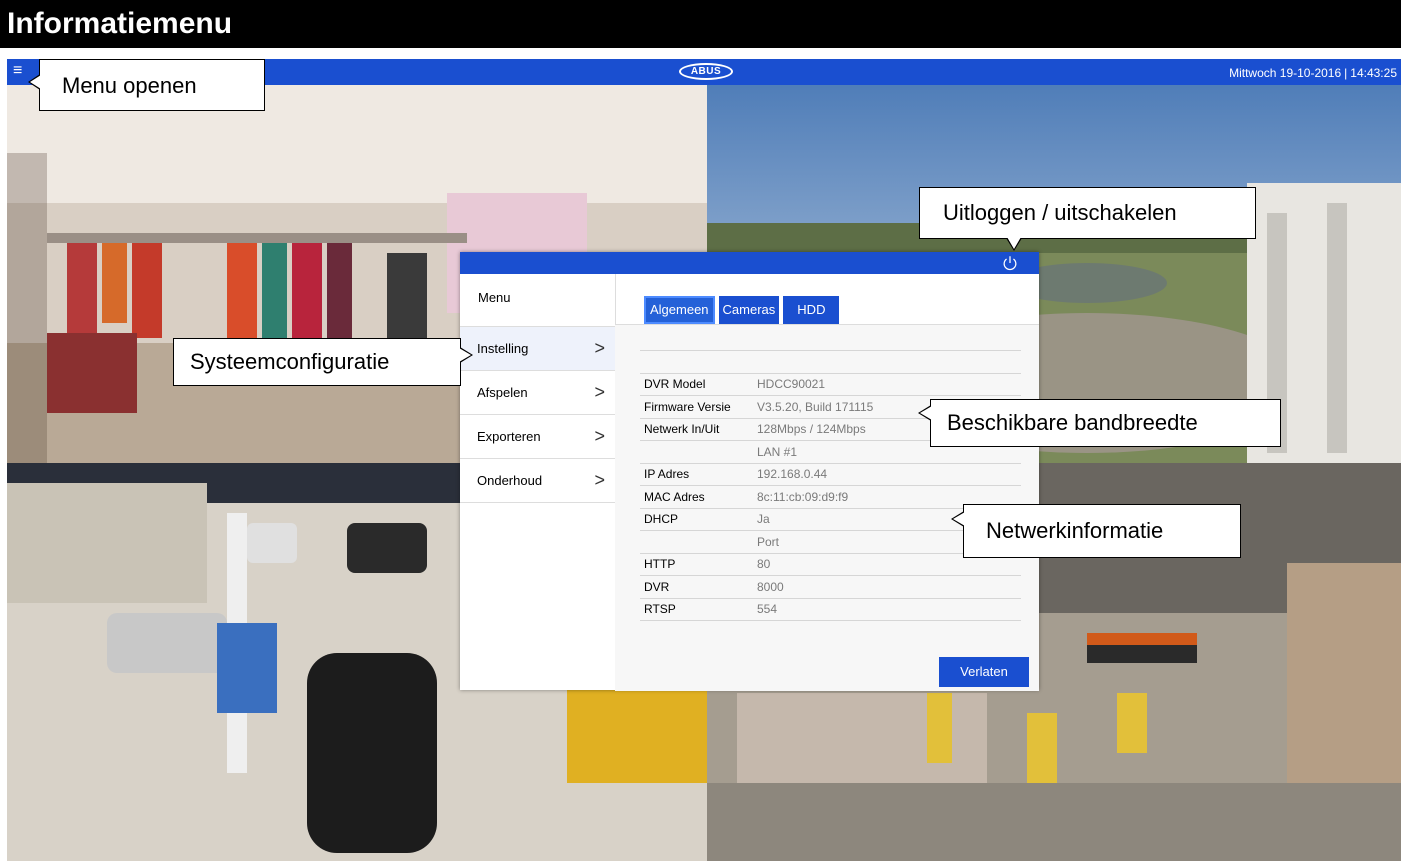 The width and height of the screenshot is (1401, 861). What do you see at coordinates (1060, 212) in the screenshot?
I see `callout-text: Uitloggen / uitschakelen` at bounding box center [1060, 212].